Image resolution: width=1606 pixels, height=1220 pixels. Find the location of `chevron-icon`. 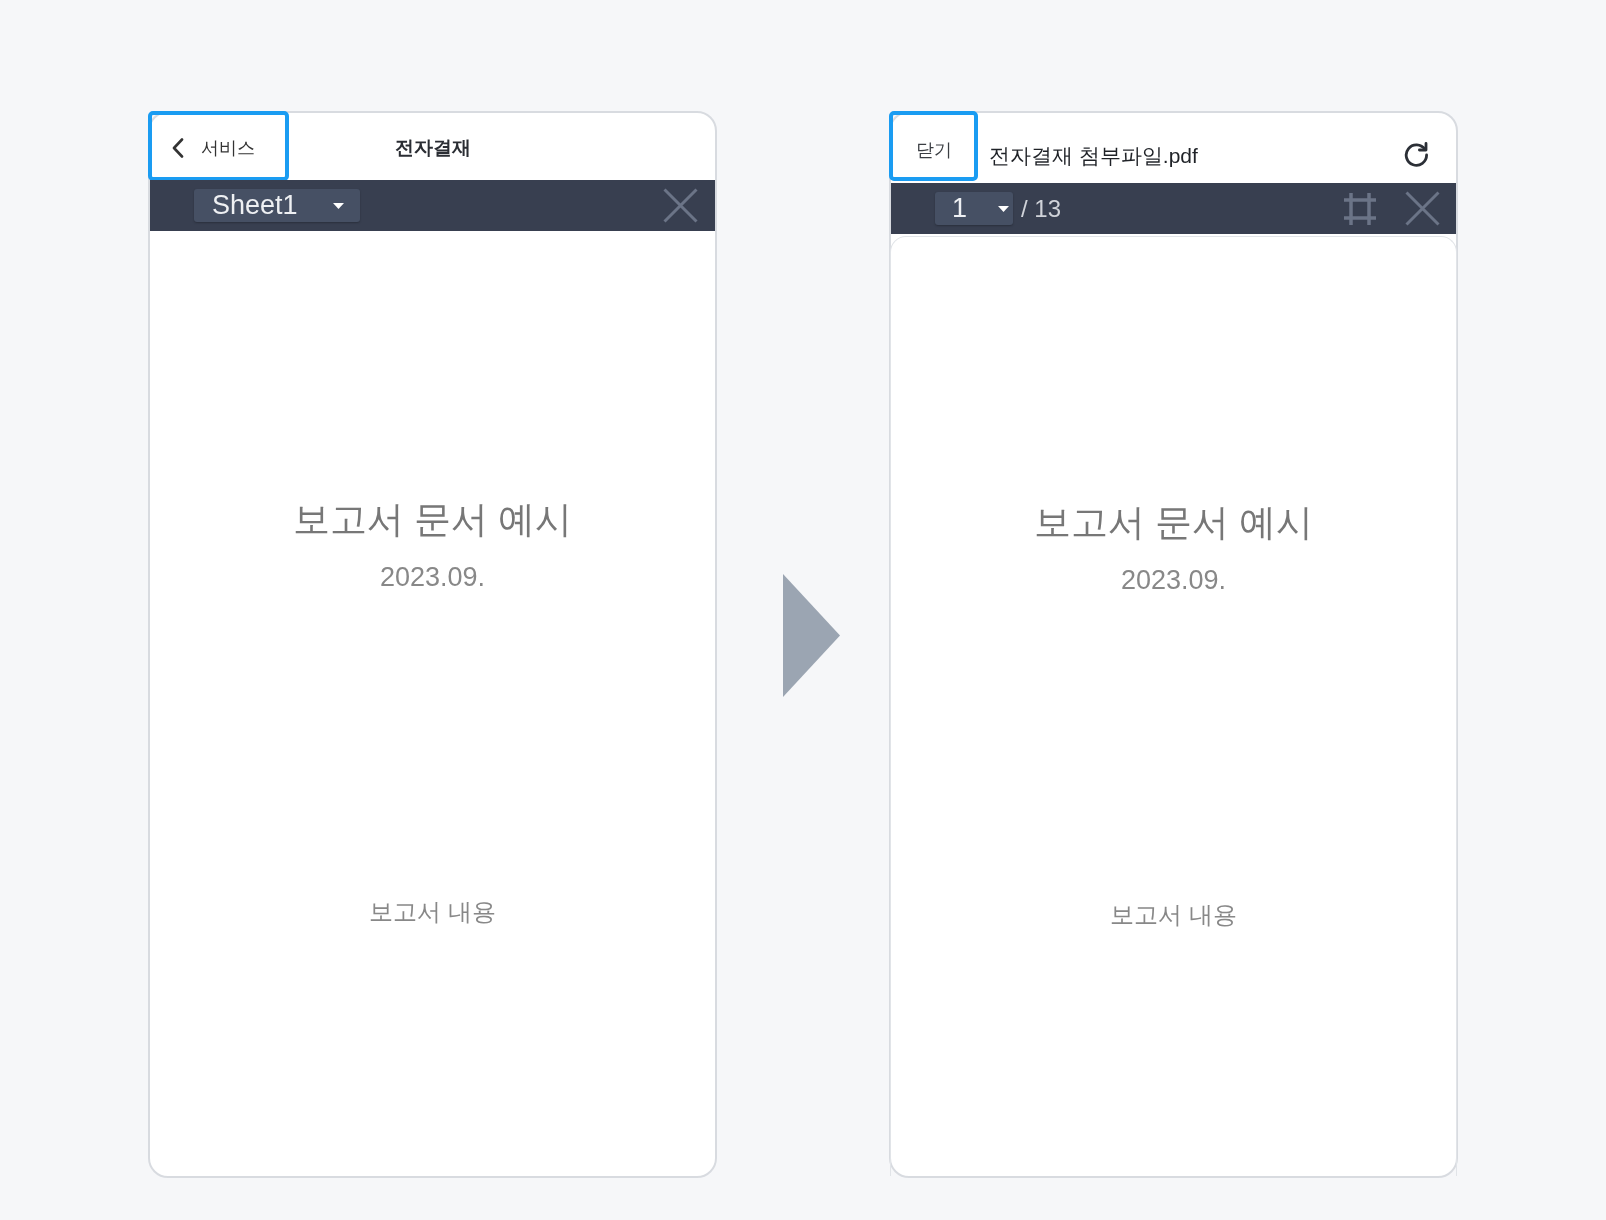

chevron-icon is located at coordinates (178, 148).